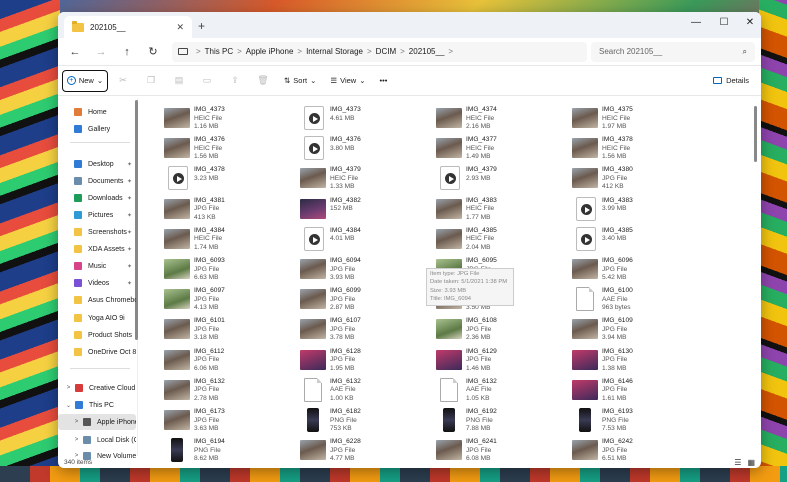 The height and width of the screenshot is (482, 787). What do you see at coordinates (384, 81) in the screenshot?
I see `more-options-button: •••` at bounding box center [384, 81].